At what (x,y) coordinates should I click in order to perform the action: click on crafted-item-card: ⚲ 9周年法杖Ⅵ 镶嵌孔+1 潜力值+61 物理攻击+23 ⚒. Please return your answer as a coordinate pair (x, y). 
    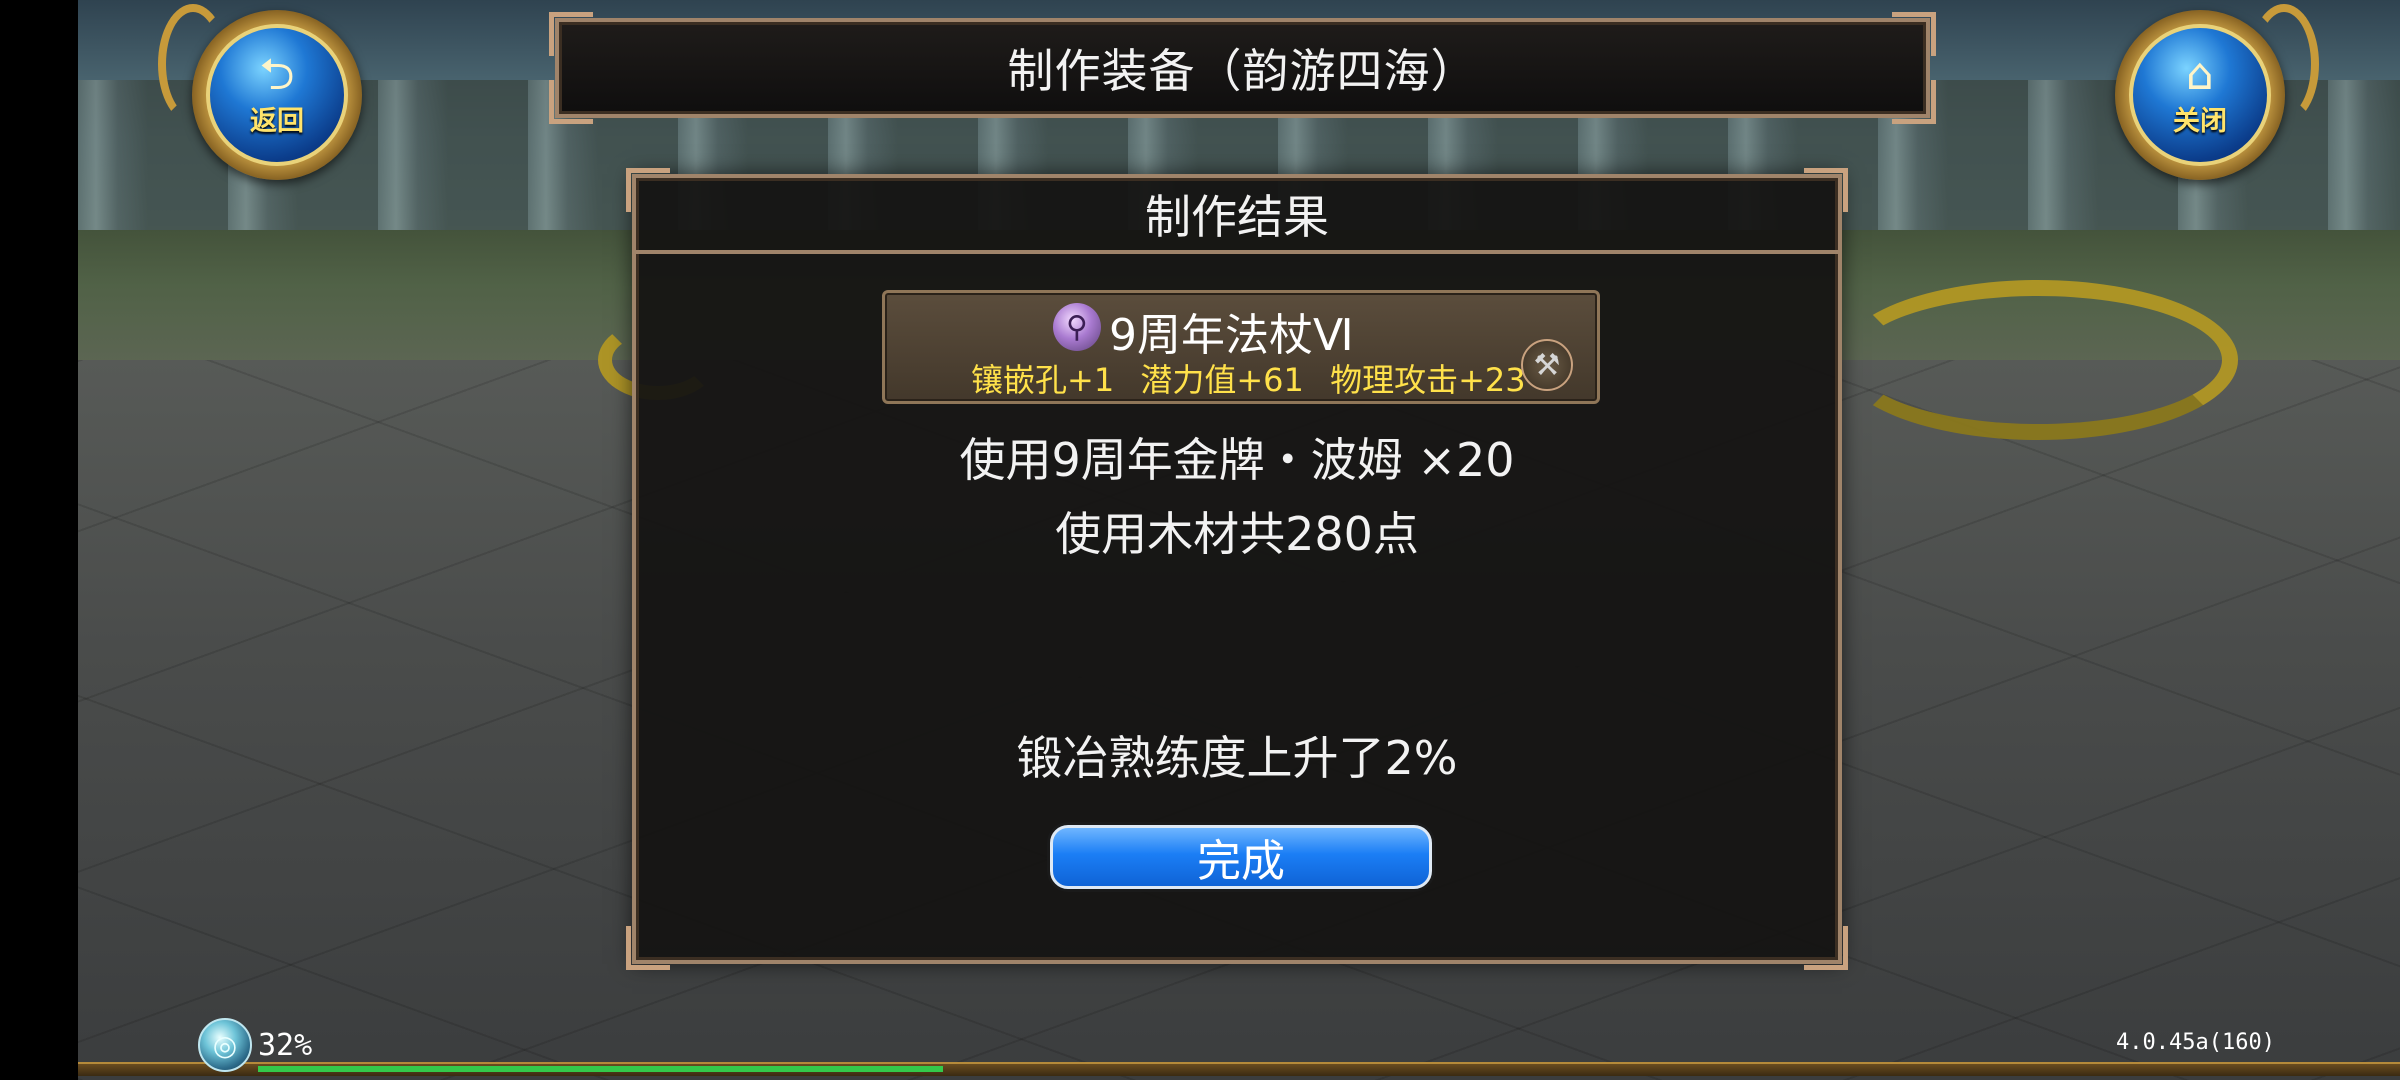
    Looking at the image, I should click on (1241, 347).